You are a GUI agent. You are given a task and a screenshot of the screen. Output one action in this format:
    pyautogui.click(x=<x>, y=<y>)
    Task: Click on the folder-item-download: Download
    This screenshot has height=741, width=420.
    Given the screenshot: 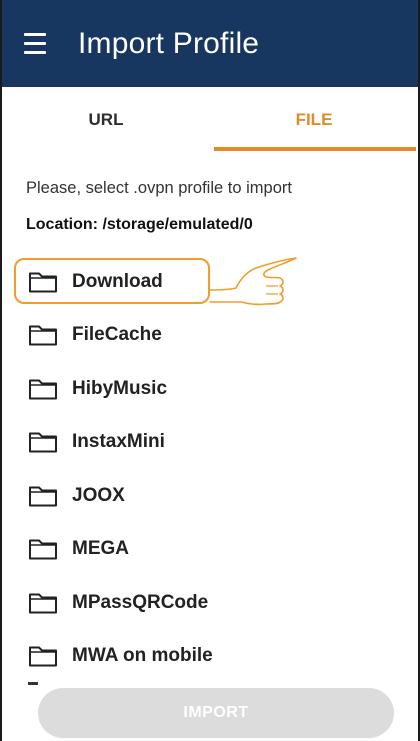 What is the action you would take?
    pyautogui.click(x=210, y=282)
    